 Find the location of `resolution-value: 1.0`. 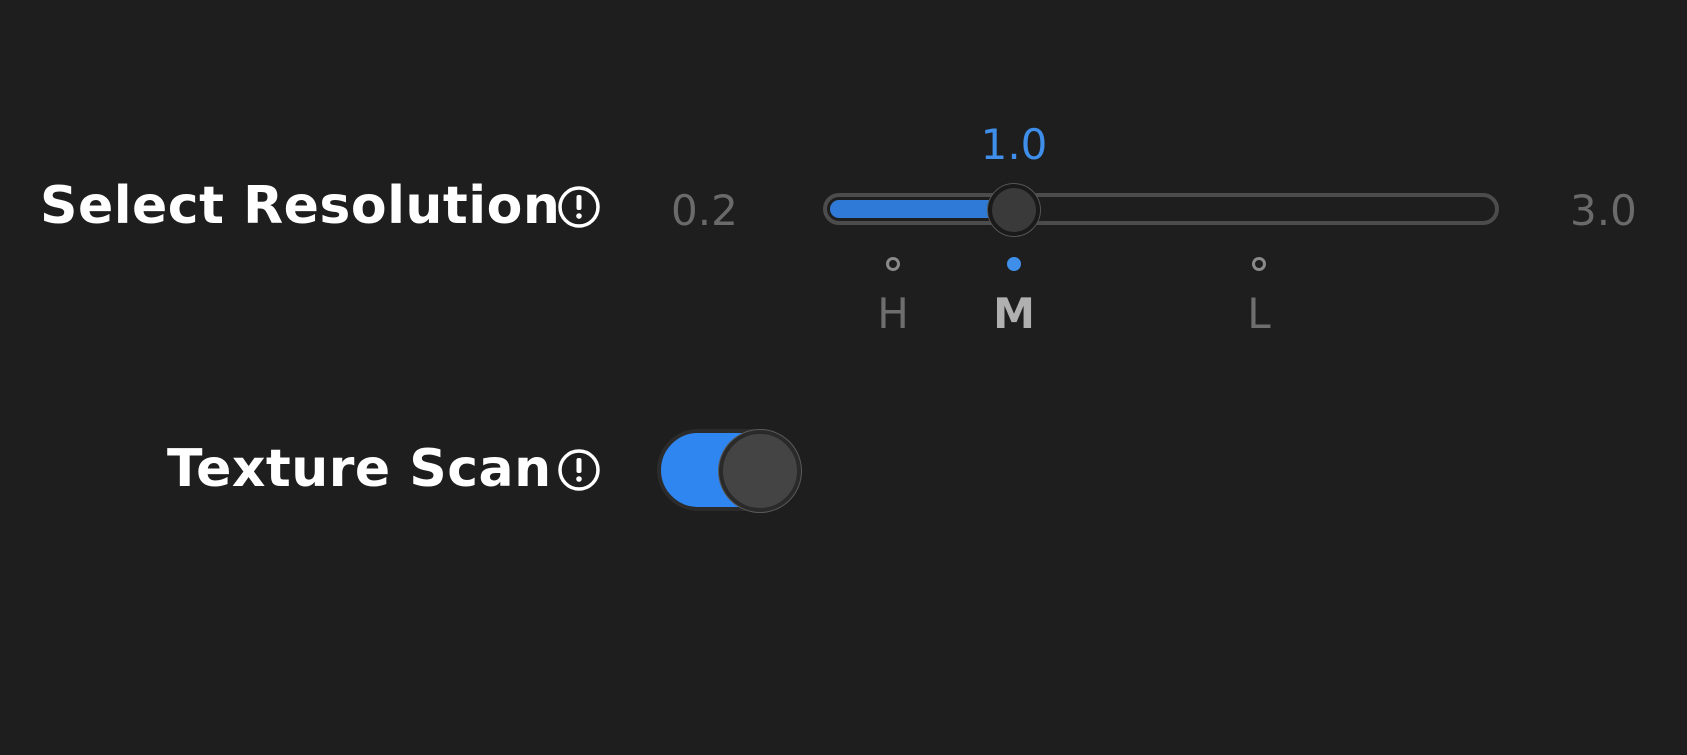

resolution-value: 1.0 is located at coordinates (1014, 144).